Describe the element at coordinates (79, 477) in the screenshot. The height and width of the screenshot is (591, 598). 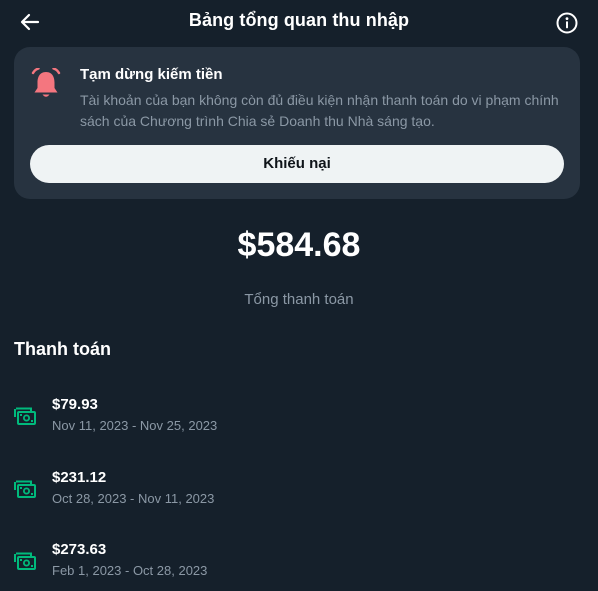
I see `payment-amount: $231.12` at that location.